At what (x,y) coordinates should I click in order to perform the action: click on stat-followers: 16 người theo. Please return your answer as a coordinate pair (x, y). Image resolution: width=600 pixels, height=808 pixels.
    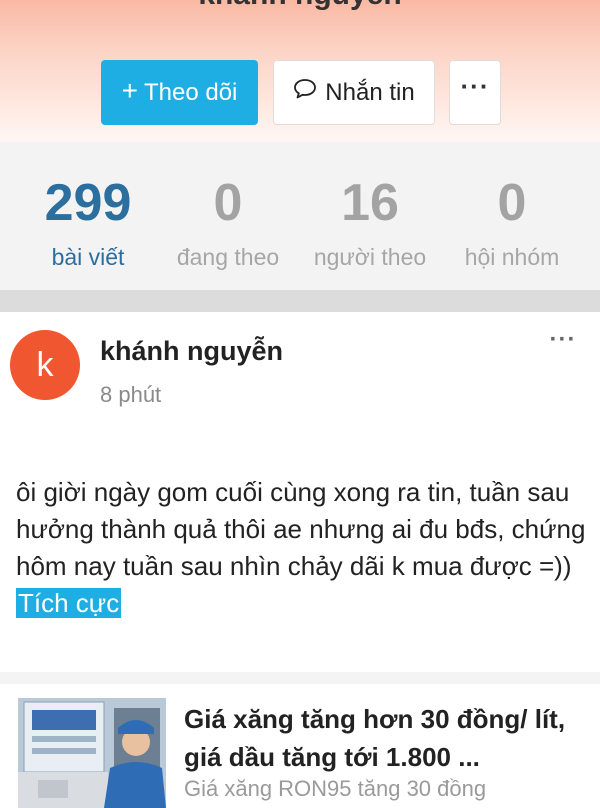
    Looking at the image, I should click on (370, 221).